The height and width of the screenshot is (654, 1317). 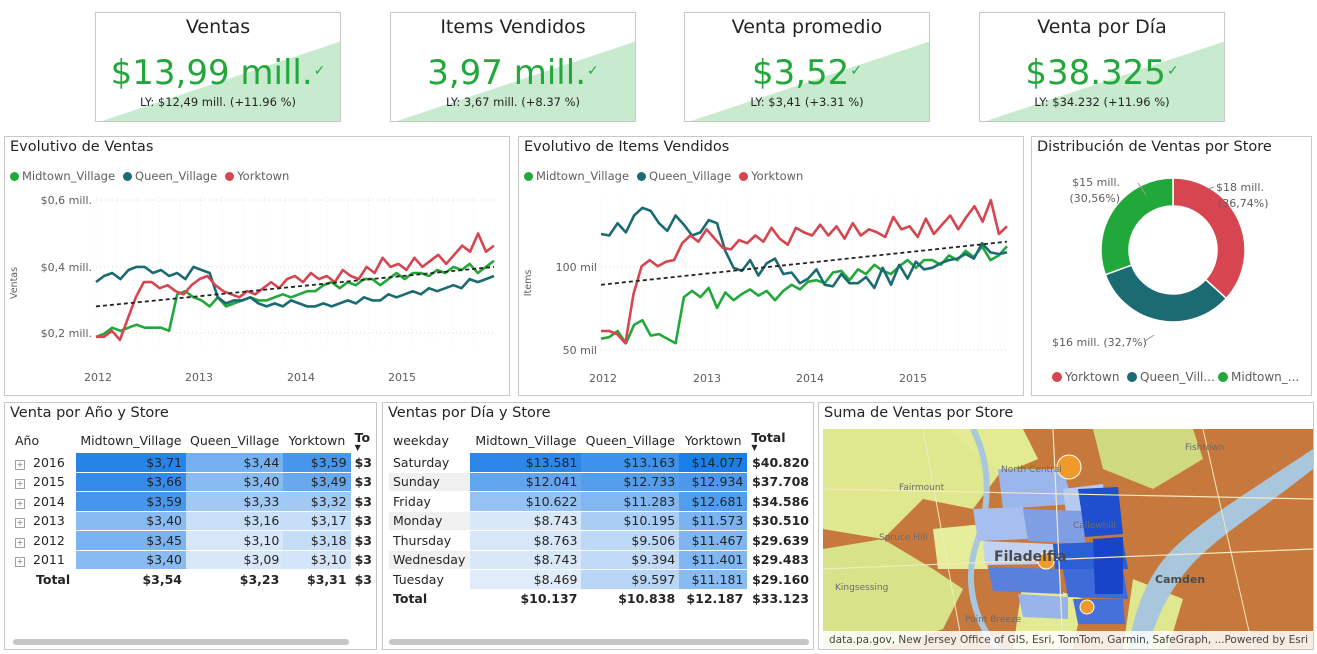 What do you see at coordinates (193, 463) in the screenshot?
I see `matrix-row: +2016 $3,71 $3,44 $3,59 $3` at bounding box center [193, 463].